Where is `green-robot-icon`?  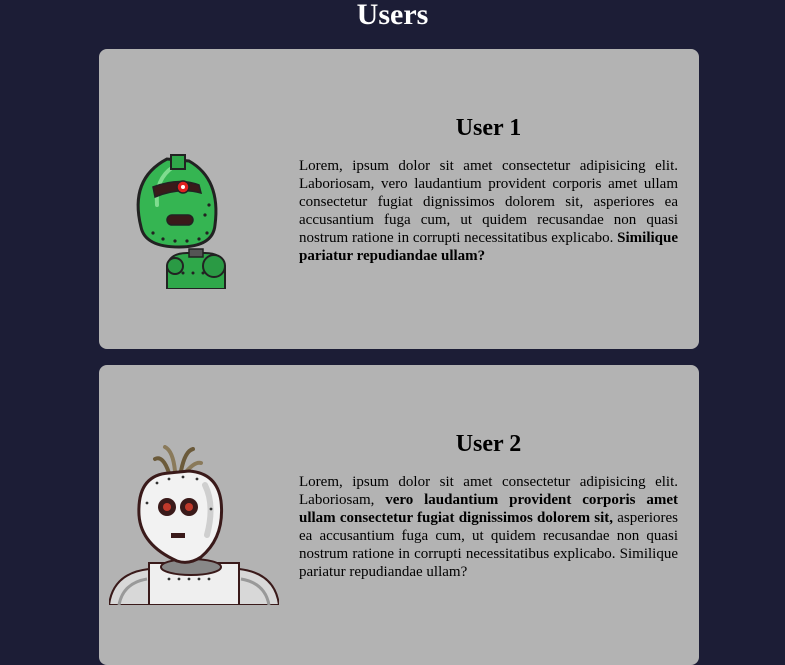
green-robot-icon is located at coordinates (194, 219).